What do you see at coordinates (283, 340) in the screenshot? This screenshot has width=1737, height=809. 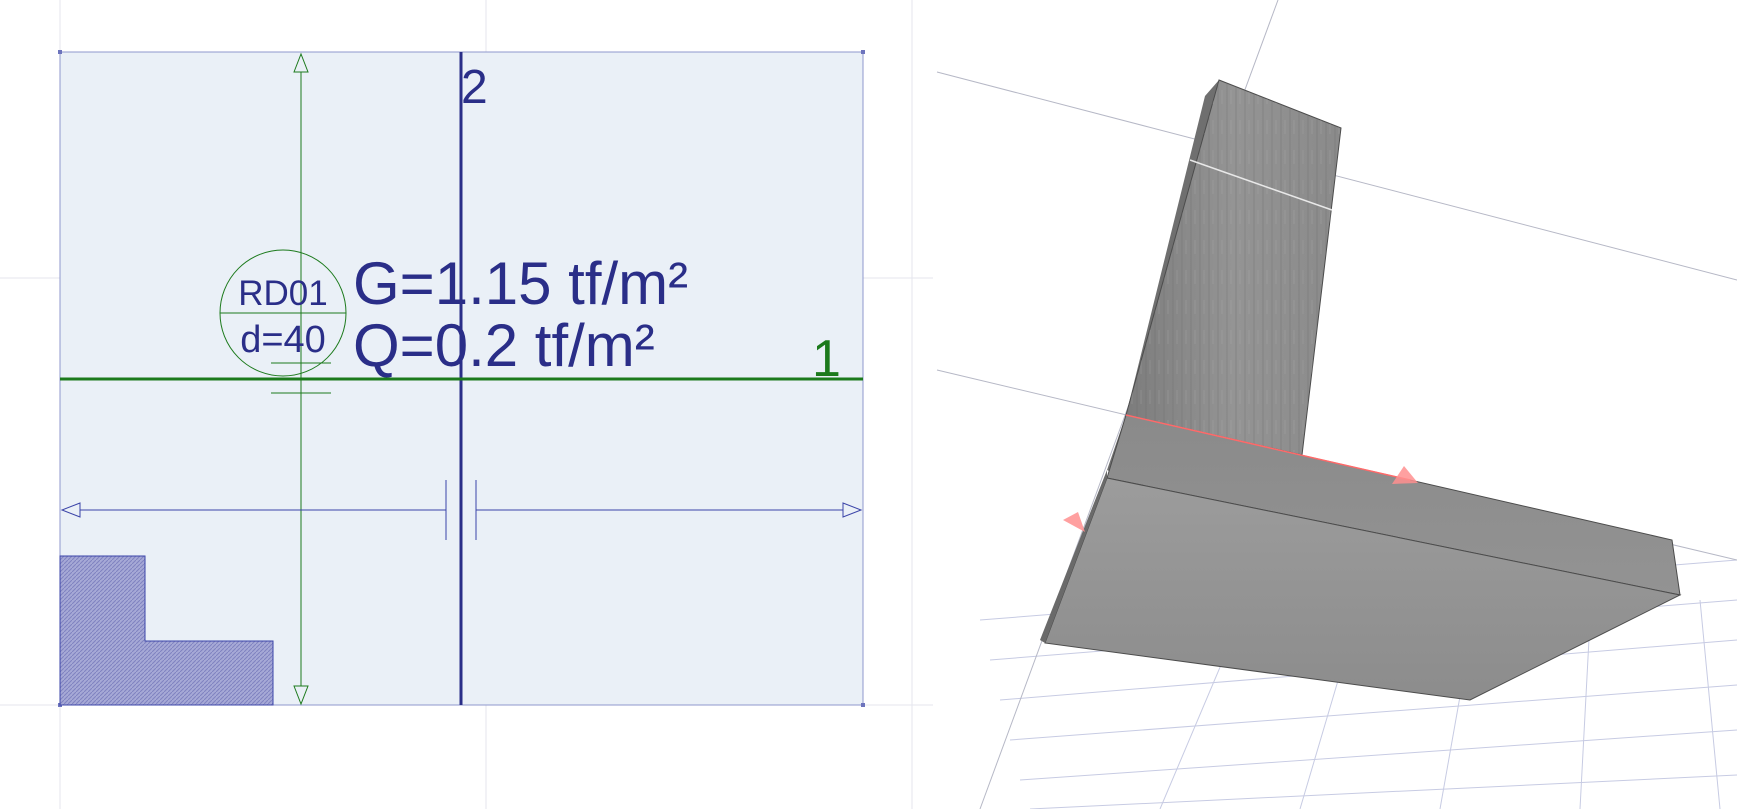 I see `slab-thickness-label: d=40` at bounding box center [283, 340].